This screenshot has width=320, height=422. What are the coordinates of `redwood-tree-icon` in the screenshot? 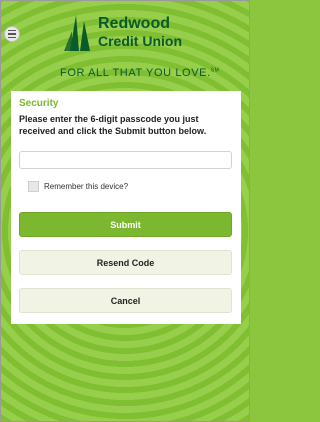 It's located at (77, 33).